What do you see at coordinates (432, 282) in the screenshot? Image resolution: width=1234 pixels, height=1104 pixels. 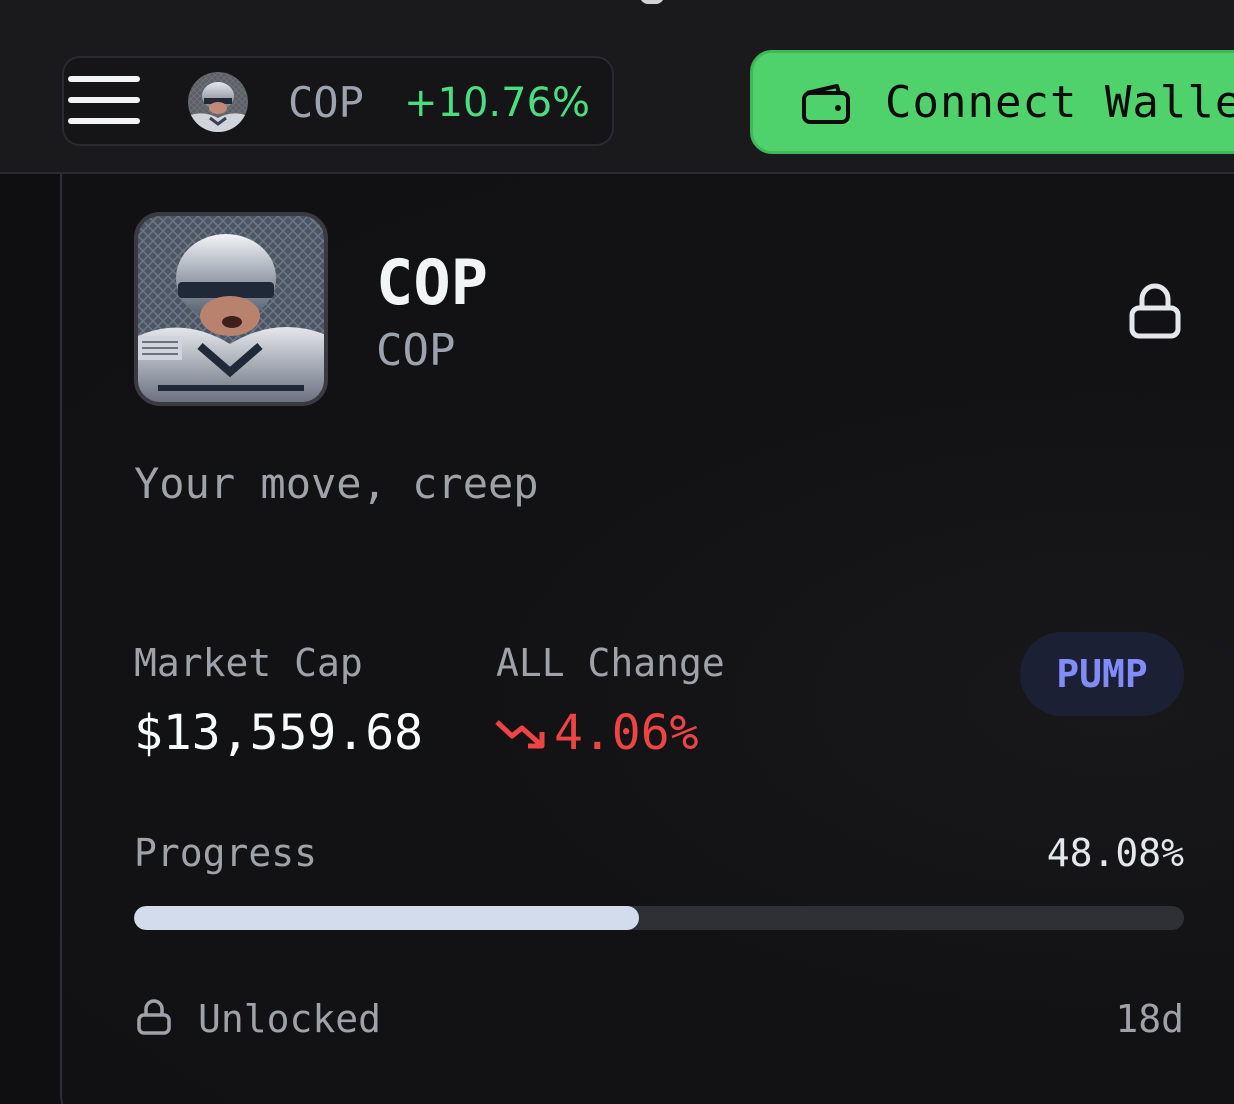 I see `token-name: COP` at bounding box center [432, 282].